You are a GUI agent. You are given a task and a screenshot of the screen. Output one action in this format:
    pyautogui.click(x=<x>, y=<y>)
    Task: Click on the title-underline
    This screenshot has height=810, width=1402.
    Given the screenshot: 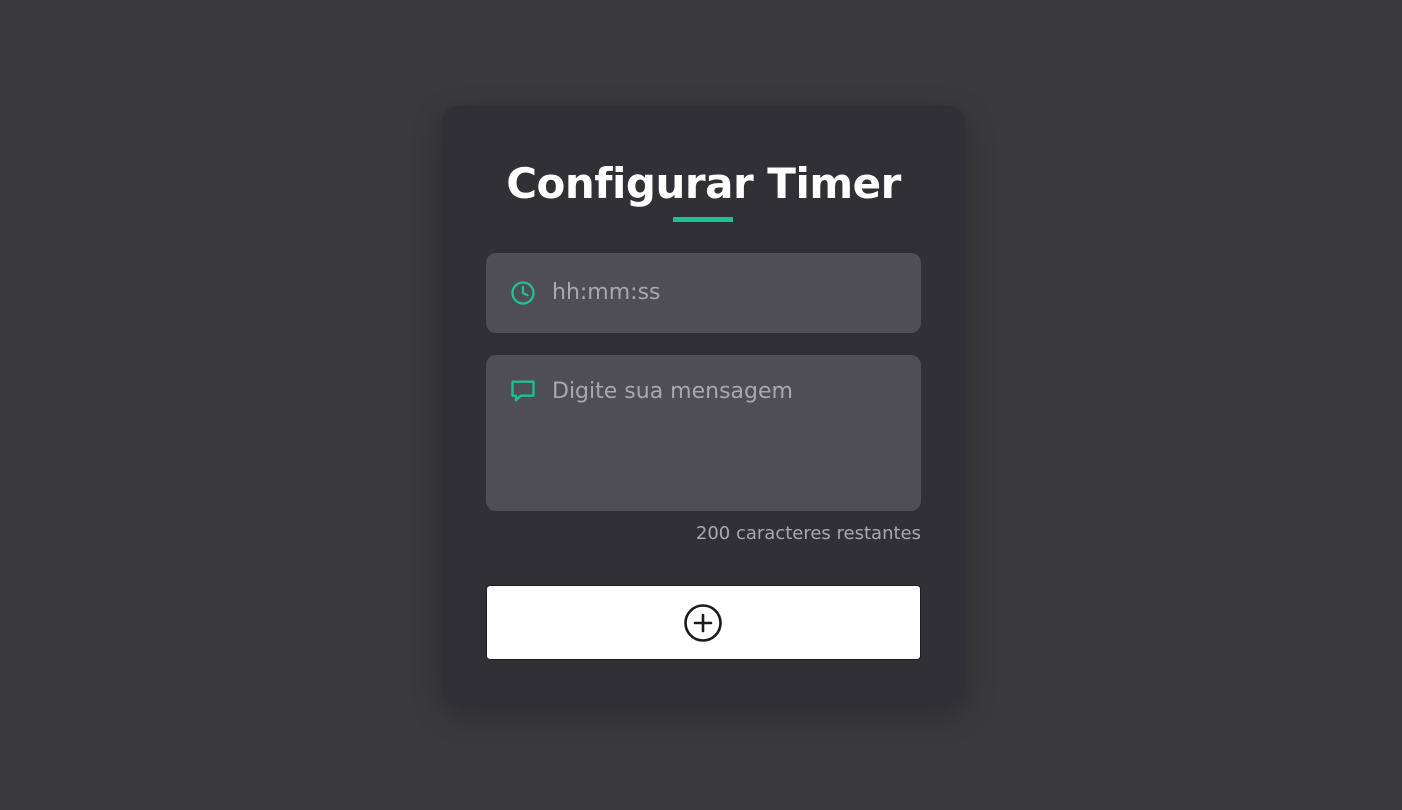 What is the action you would take?
    pyautogui.click(x=703, y=219)
    